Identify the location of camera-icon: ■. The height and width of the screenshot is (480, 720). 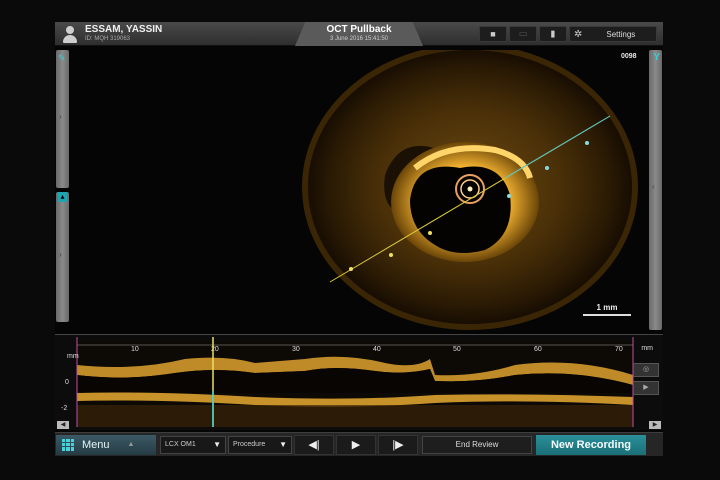
(493, 34).